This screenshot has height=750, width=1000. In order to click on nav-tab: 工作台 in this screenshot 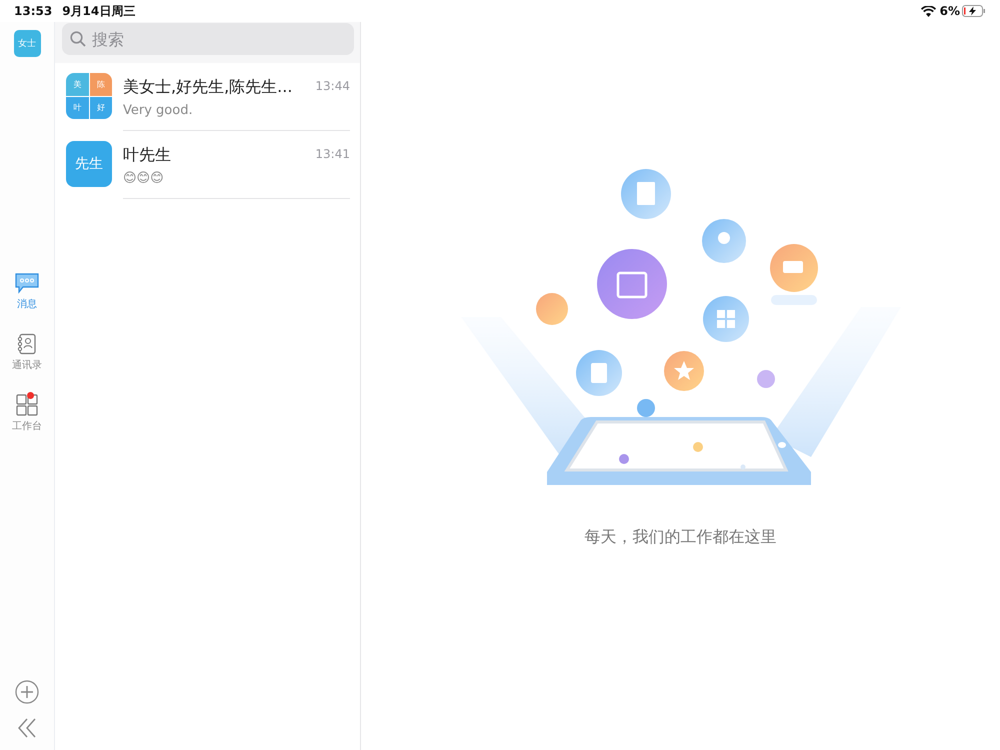, I will do `click(27, 413)`.